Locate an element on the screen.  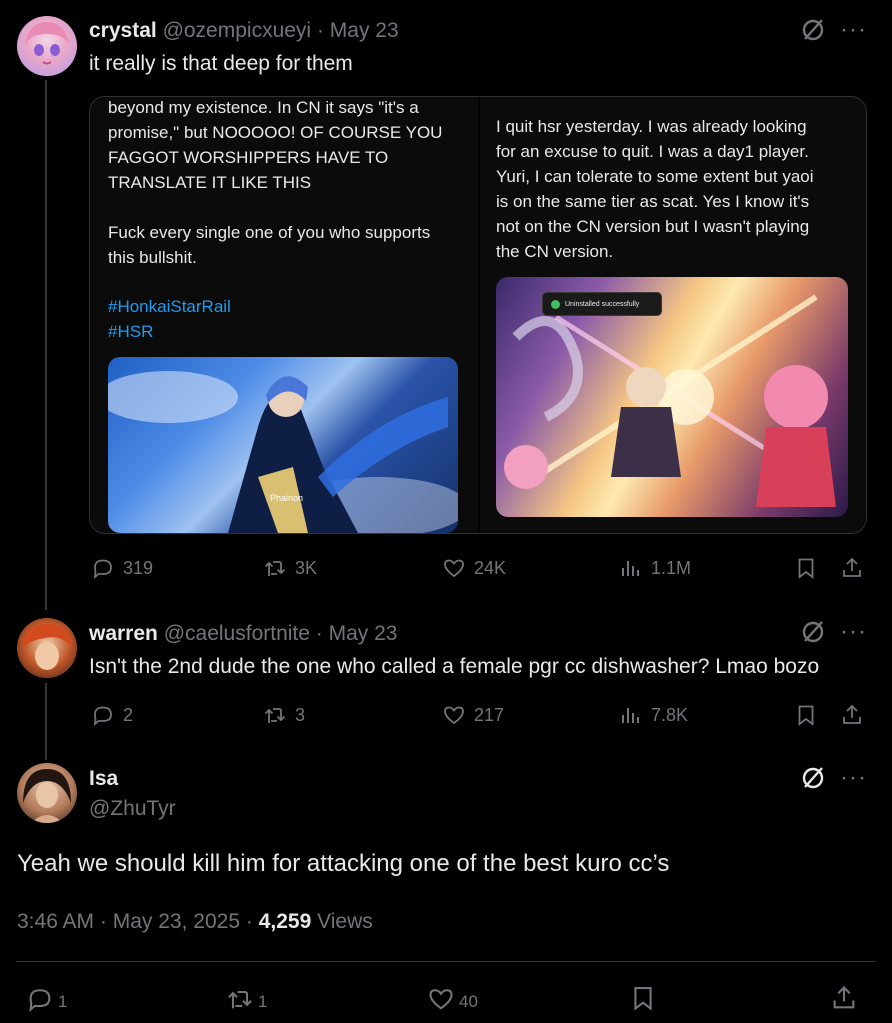
divider is located at coordinates (446, 961).